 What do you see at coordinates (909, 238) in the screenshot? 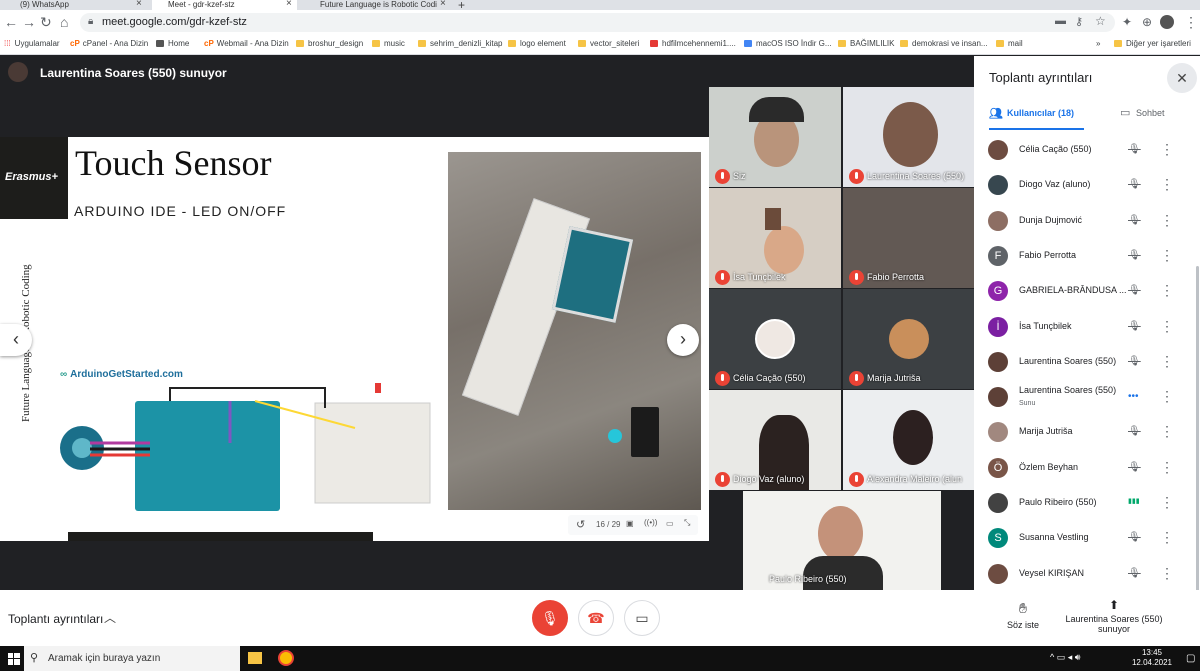
I see `video-tile: Fabio Perrotta` at bounding box center [909, 238].